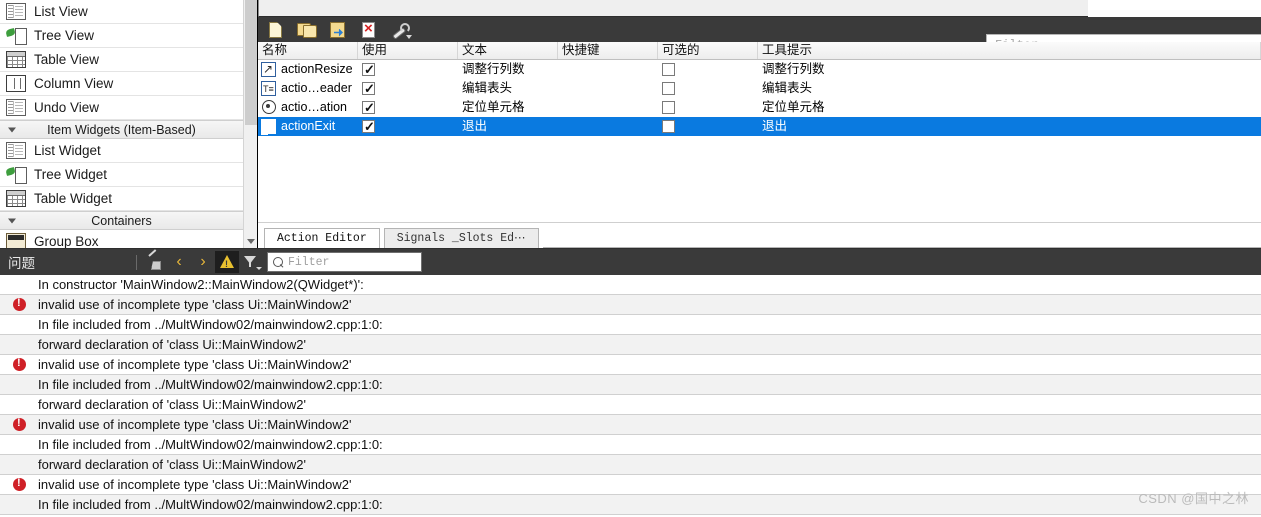 The height and width of the screenshot is (517, 1261). Describe the element at coordinates (409, 36) in the screenshot. I see `chevron-down-icon` at that location.